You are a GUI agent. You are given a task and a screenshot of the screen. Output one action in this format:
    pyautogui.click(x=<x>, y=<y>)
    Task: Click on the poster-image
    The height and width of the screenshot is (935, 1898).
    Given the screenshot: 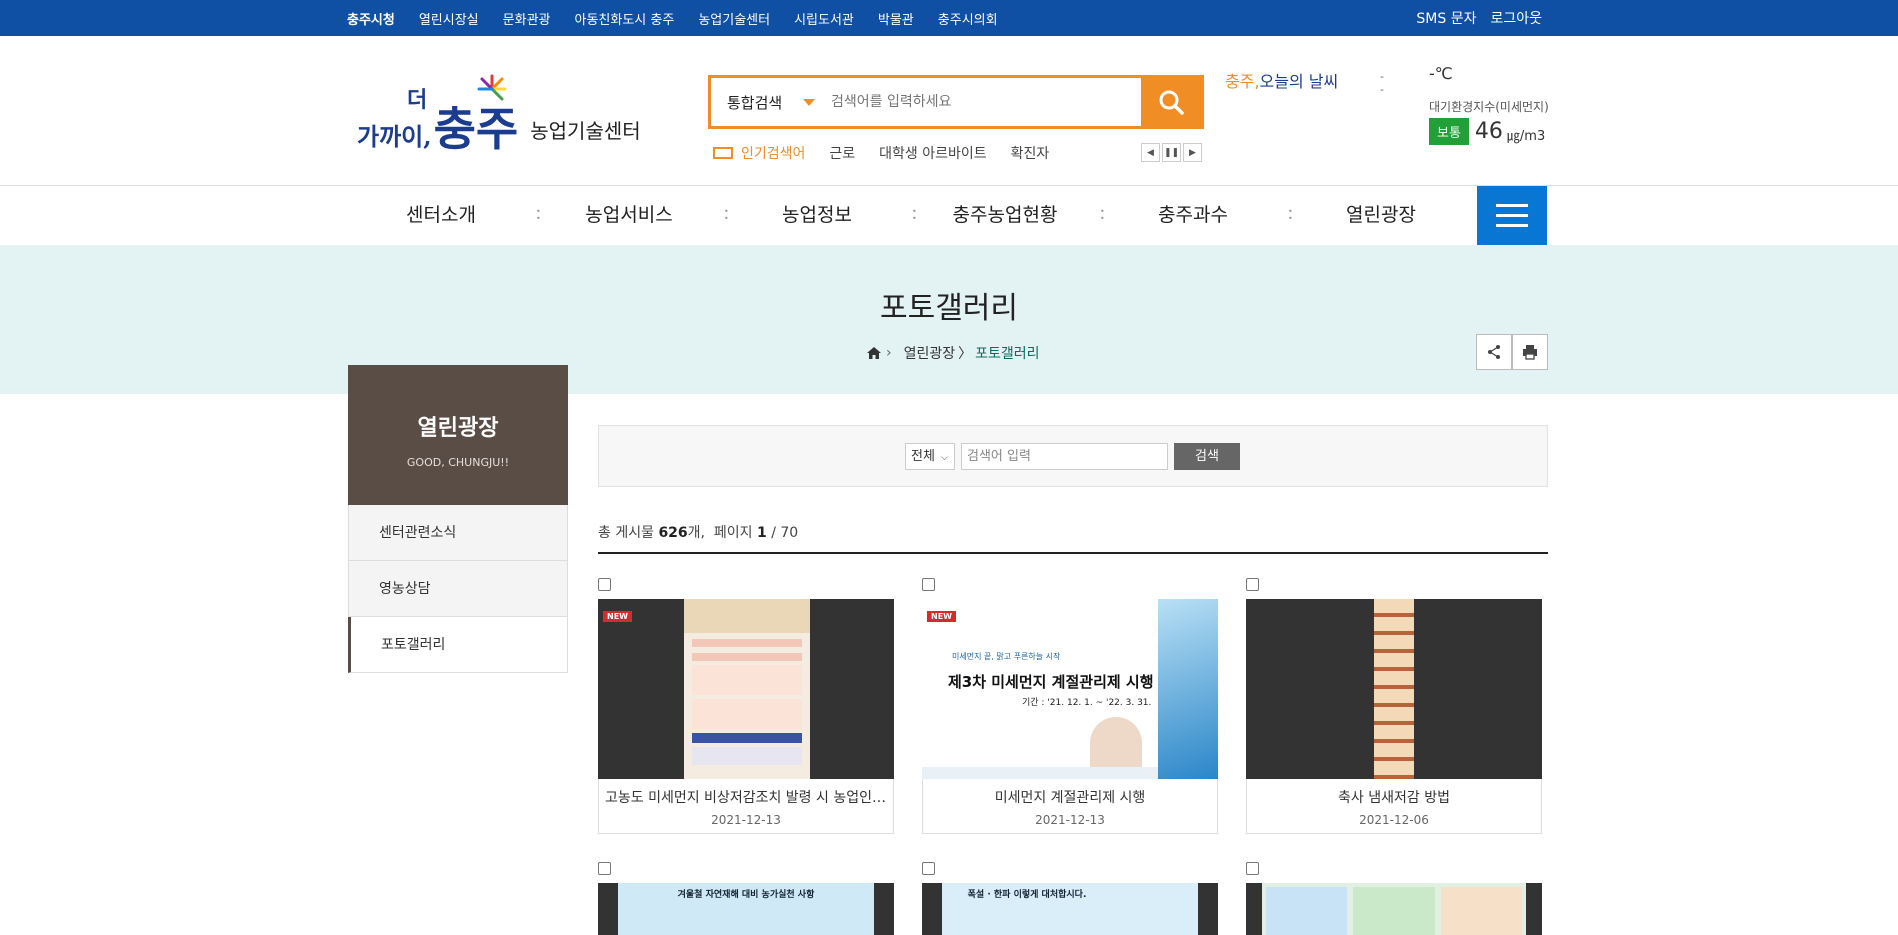 What is the action you would take?
    pyautogui.click(x=1394, y=909)
    